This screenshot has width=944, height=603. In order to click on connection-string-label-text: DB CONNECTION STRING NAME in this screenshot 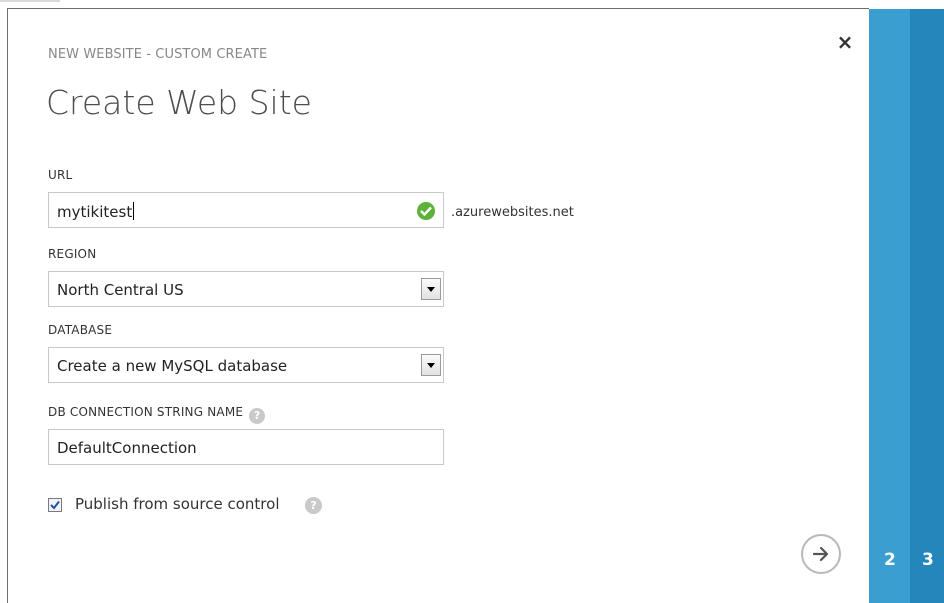, I will do `click(146, 412)`.